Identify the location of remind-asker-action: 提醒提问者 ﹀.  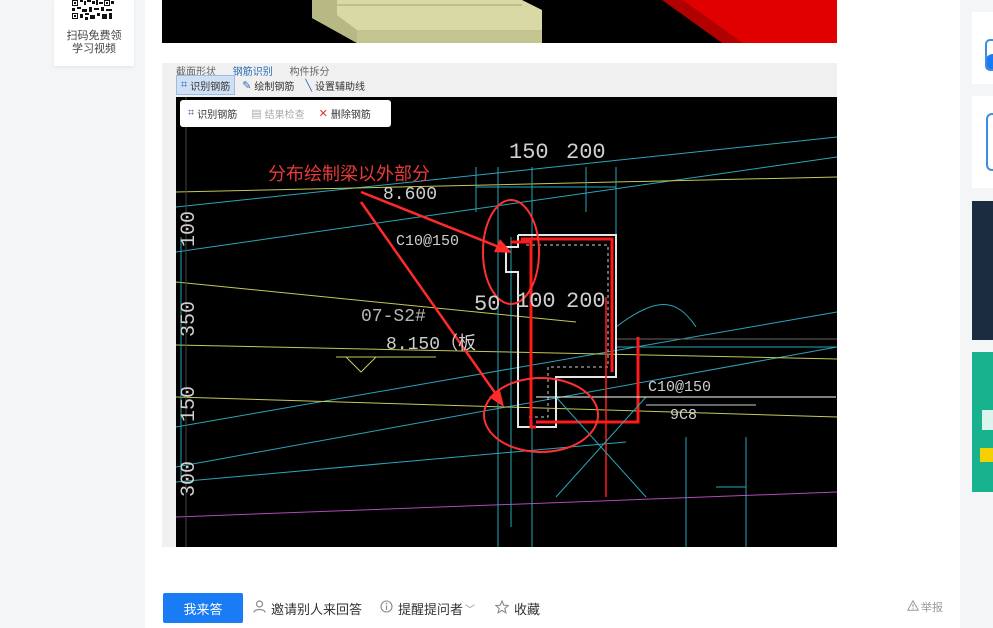
(427, 608).